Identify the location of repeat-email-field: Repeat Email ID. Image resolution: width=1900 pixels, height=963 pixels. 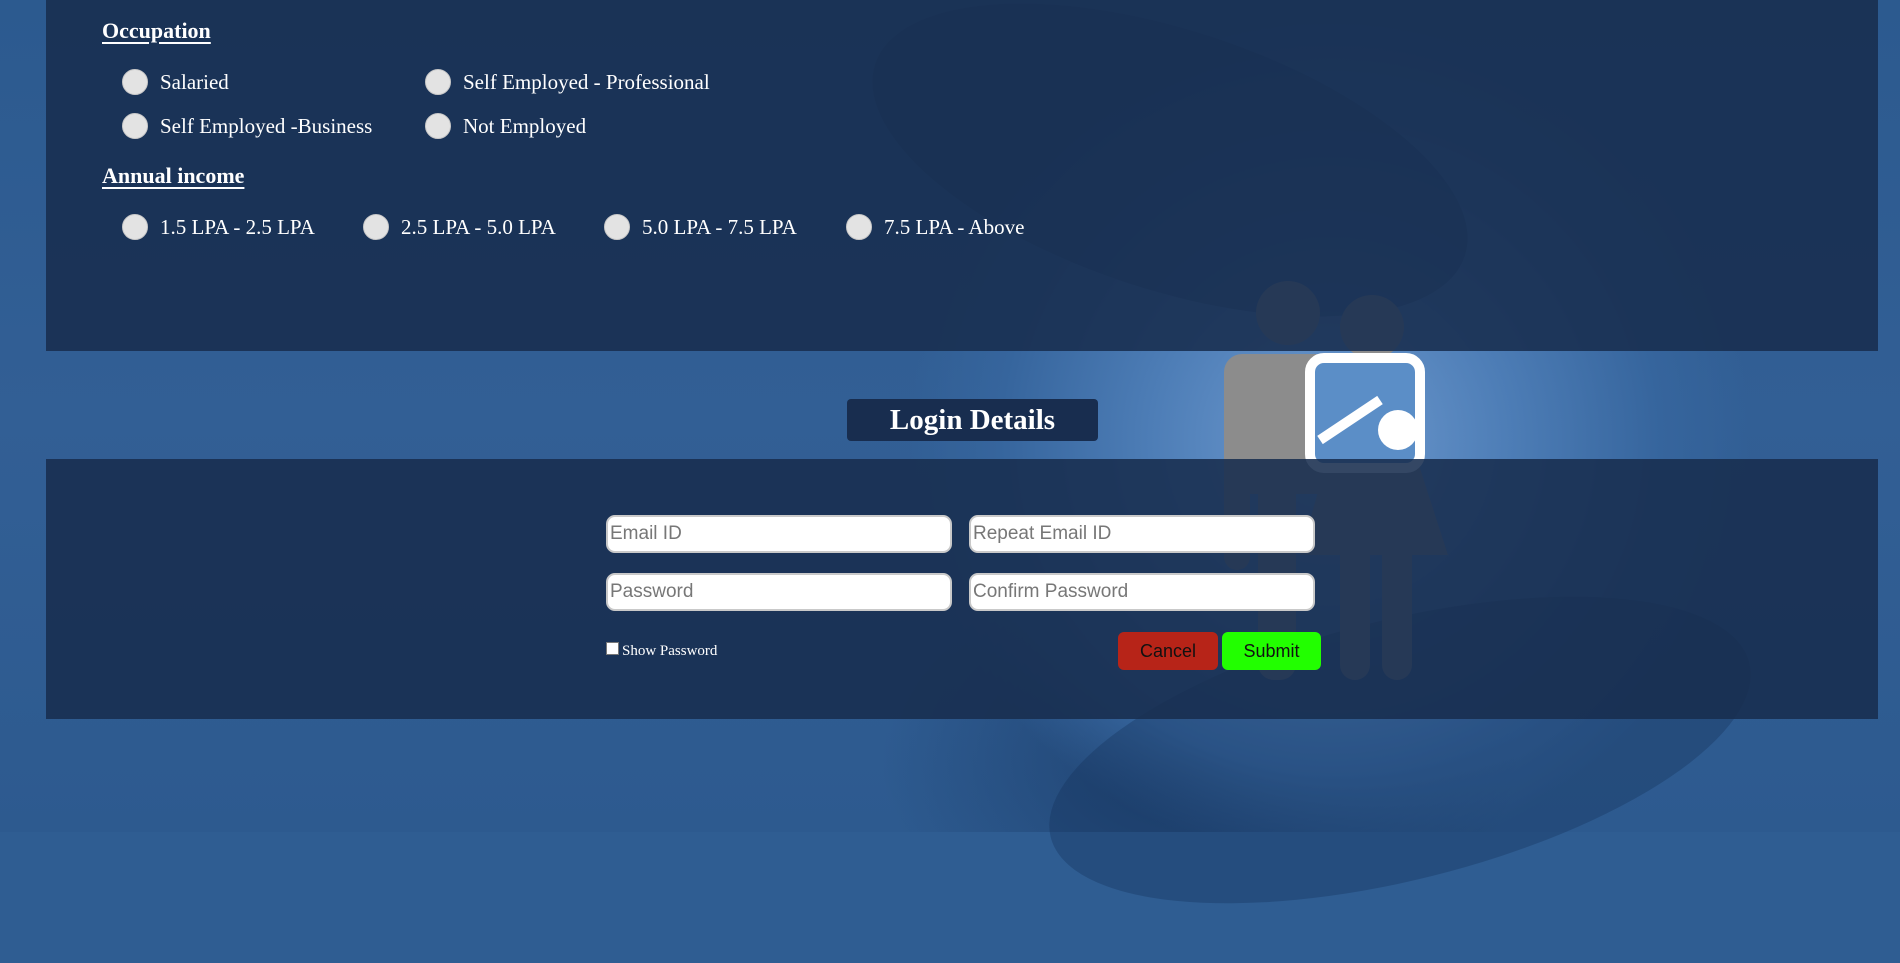
(1142, 534).